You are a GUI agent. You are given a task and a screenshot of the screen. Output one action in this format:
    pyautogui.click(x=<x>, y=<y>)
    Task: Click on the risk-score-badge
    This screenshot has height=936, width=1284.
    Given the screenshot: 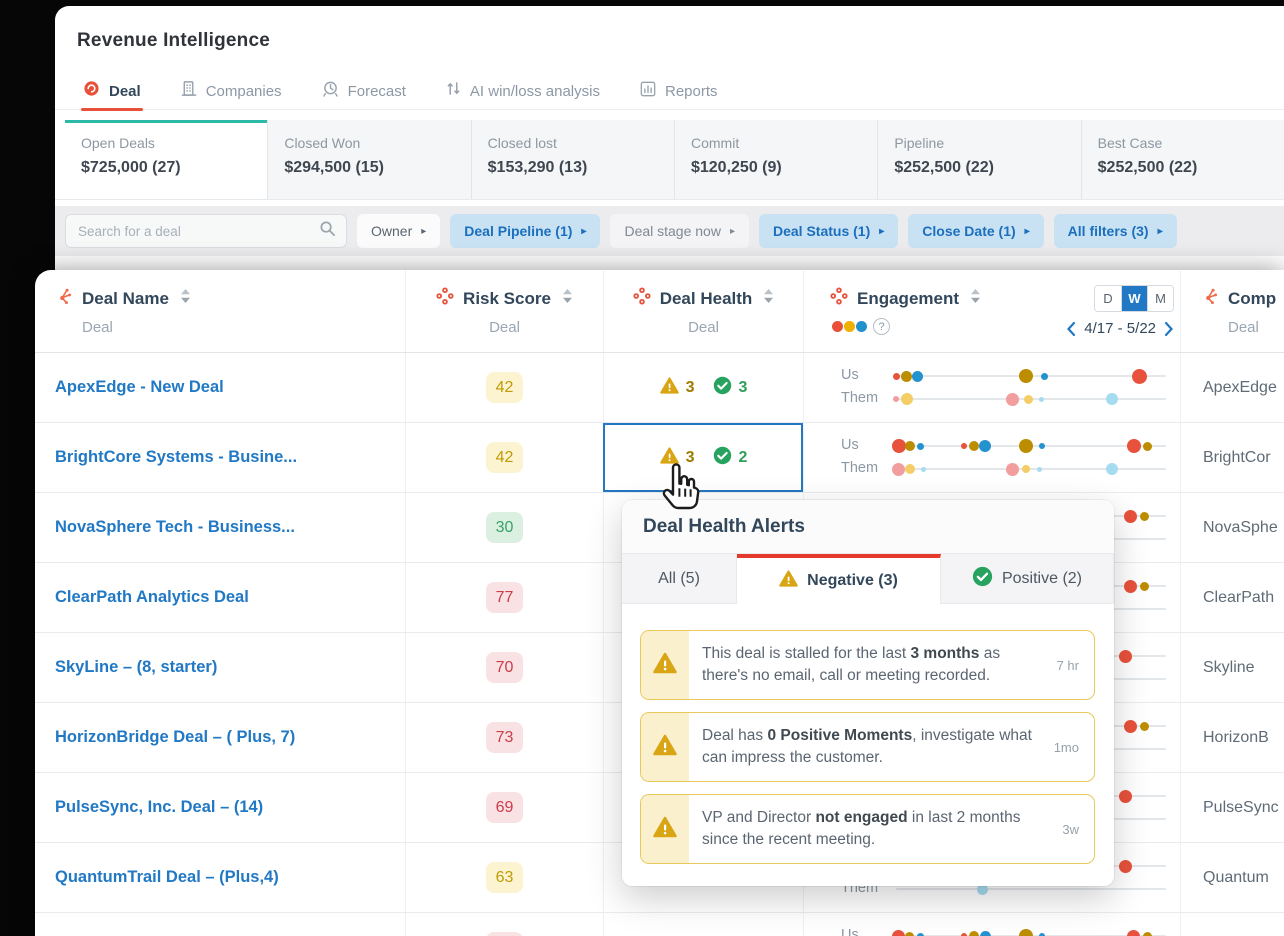 What is the action you would take?
    pyautogui.click(x=504, y=934)
    